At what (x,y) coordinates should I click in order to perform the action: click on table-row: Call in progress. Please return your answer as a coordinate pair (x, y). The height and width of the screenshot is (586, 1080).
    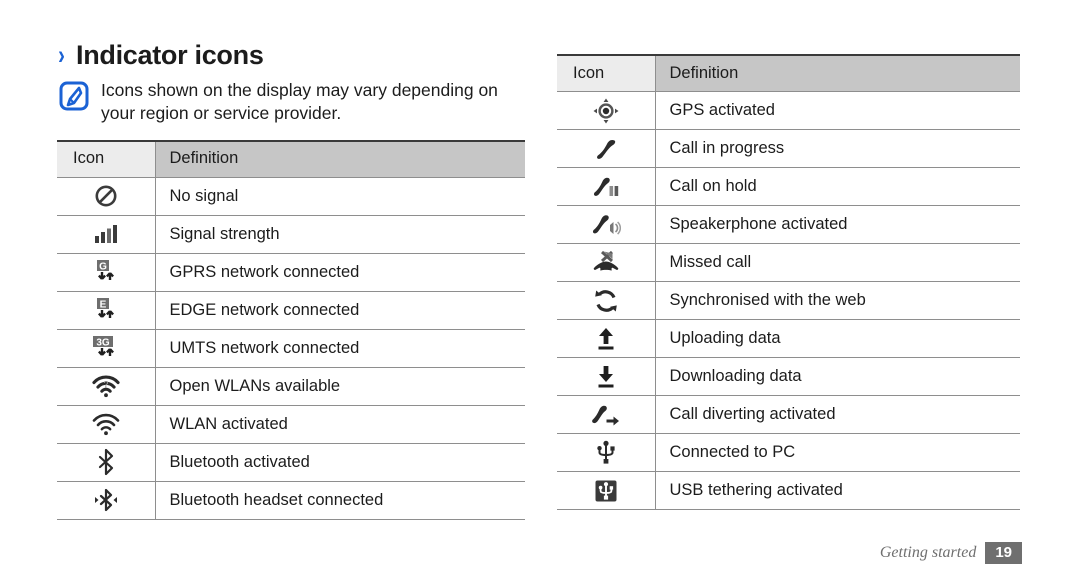
    Looking at the image, I should click on (788, 148).